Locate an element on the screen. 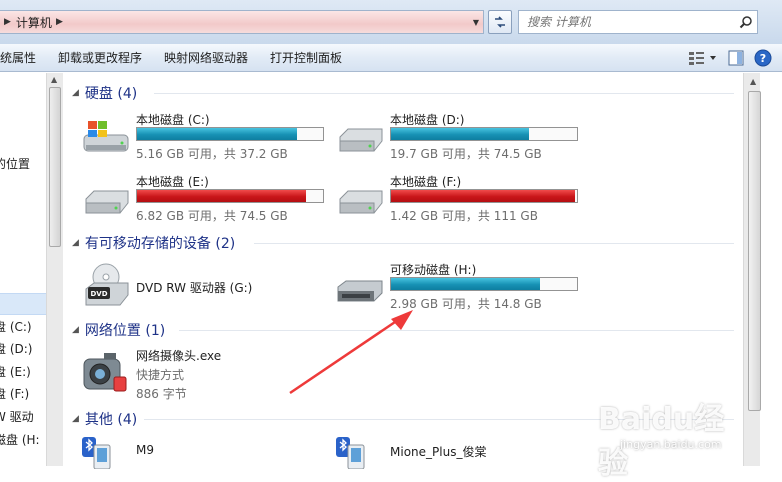 Image resolution: width=782 pixels, height=482 pixels. item-size: 886 字节 is located at coordinates (161, 394).